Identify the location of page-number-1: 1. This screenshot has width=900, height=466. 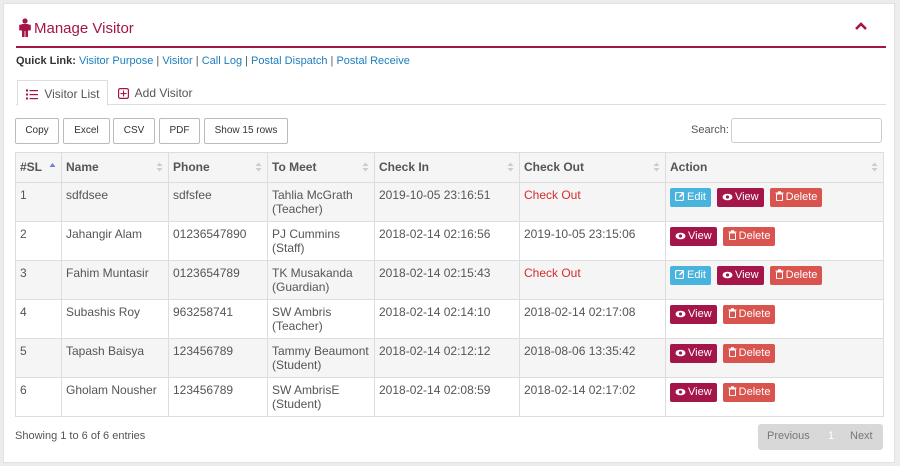
(831, 436).